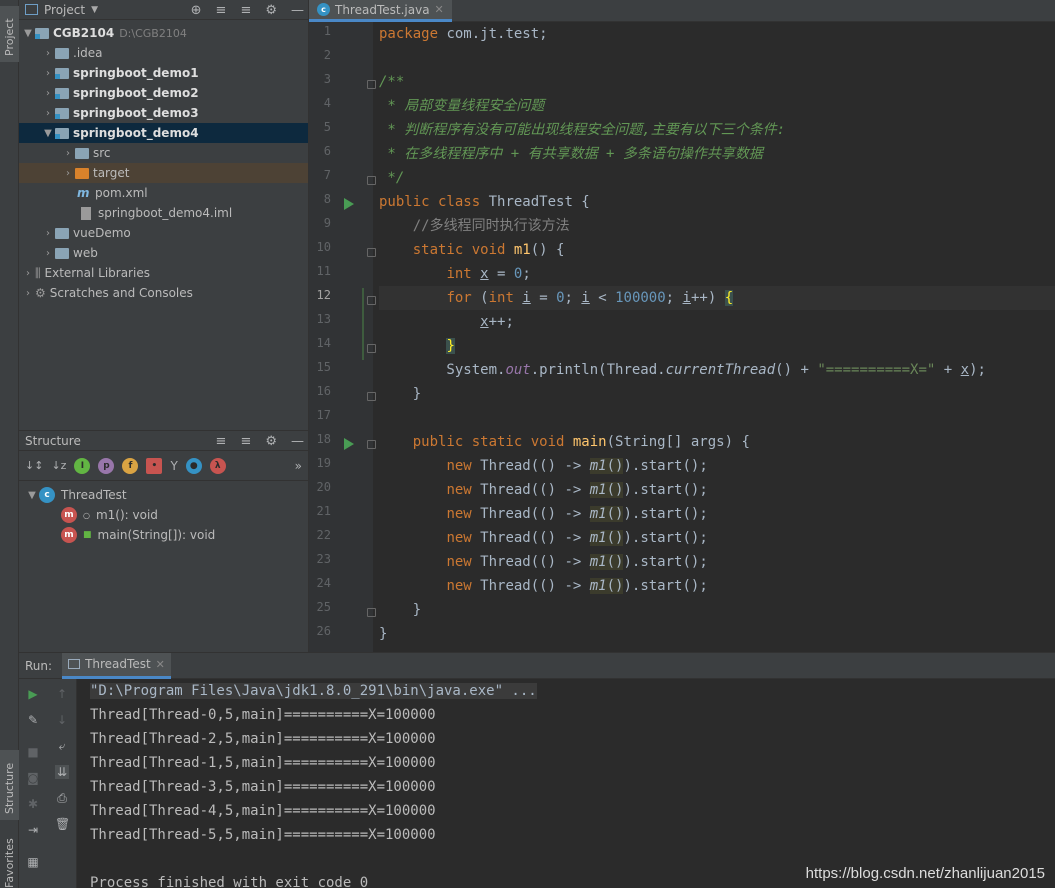 The width and height of the screenshot is (1055, 888). I want to click on class-icon: c, so click(47, 495).